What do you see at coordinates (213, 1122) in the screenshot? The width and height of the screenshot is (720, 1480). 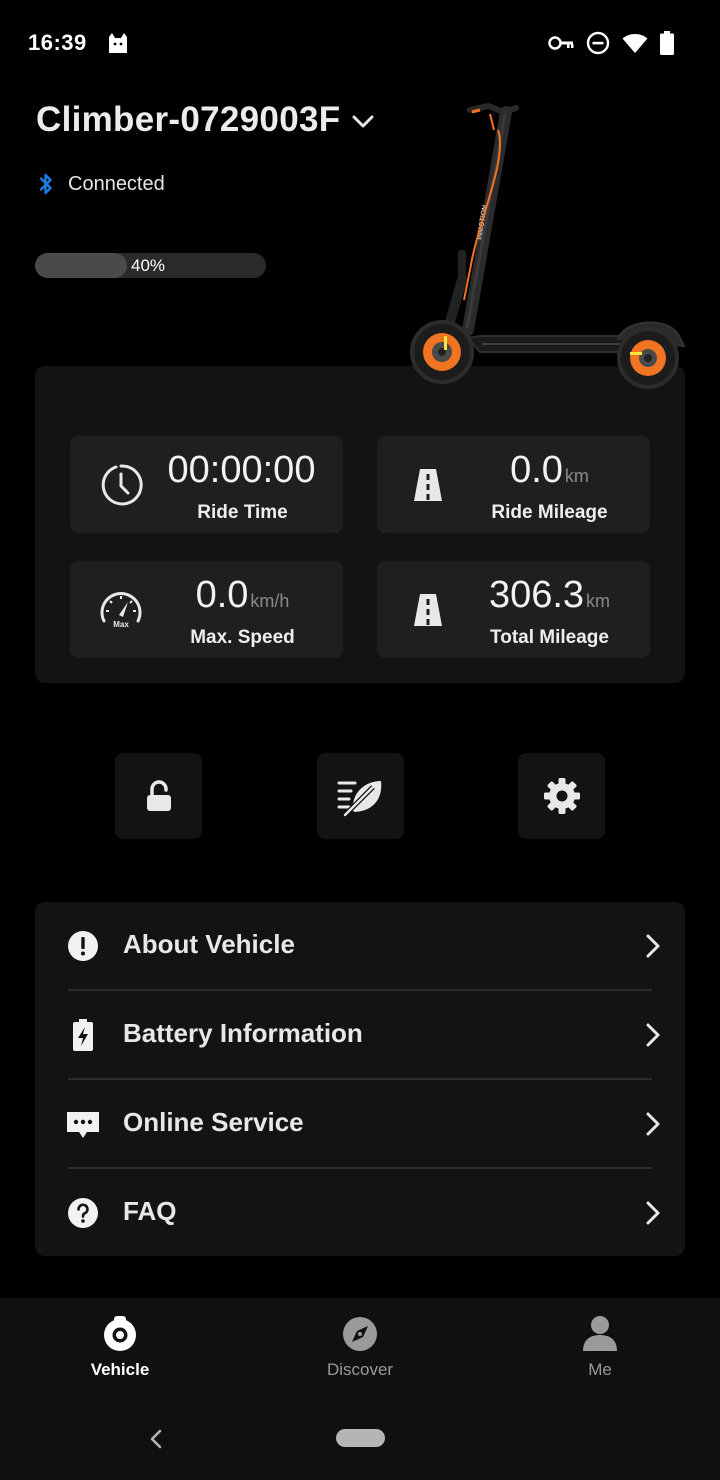 I see `menu-item-label: Online Service` at bounding box center [213, 1122].